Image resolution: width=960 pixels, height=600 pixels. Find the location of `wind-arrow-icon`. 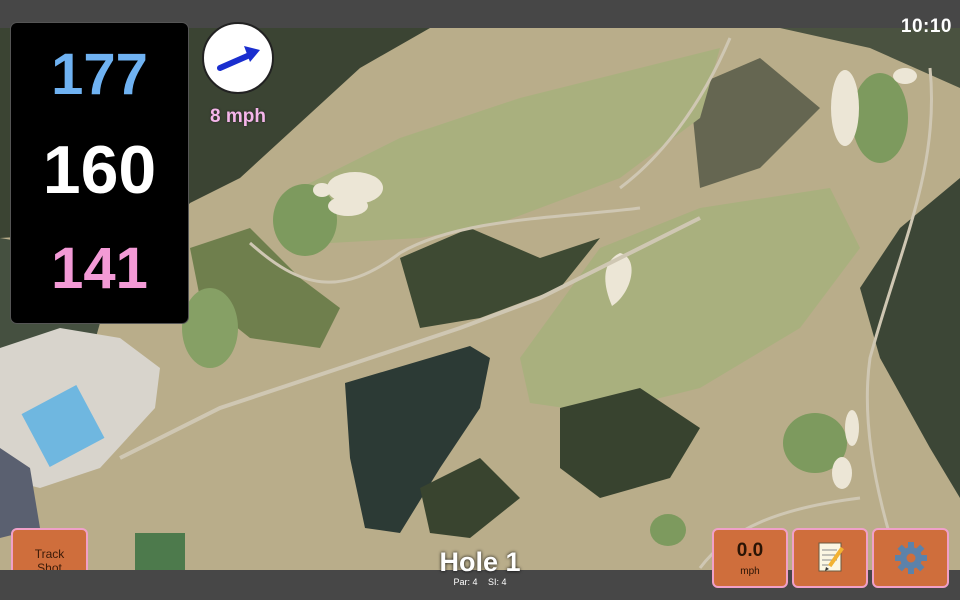

wind-arrow-icon is located at coordinates (238, 58).